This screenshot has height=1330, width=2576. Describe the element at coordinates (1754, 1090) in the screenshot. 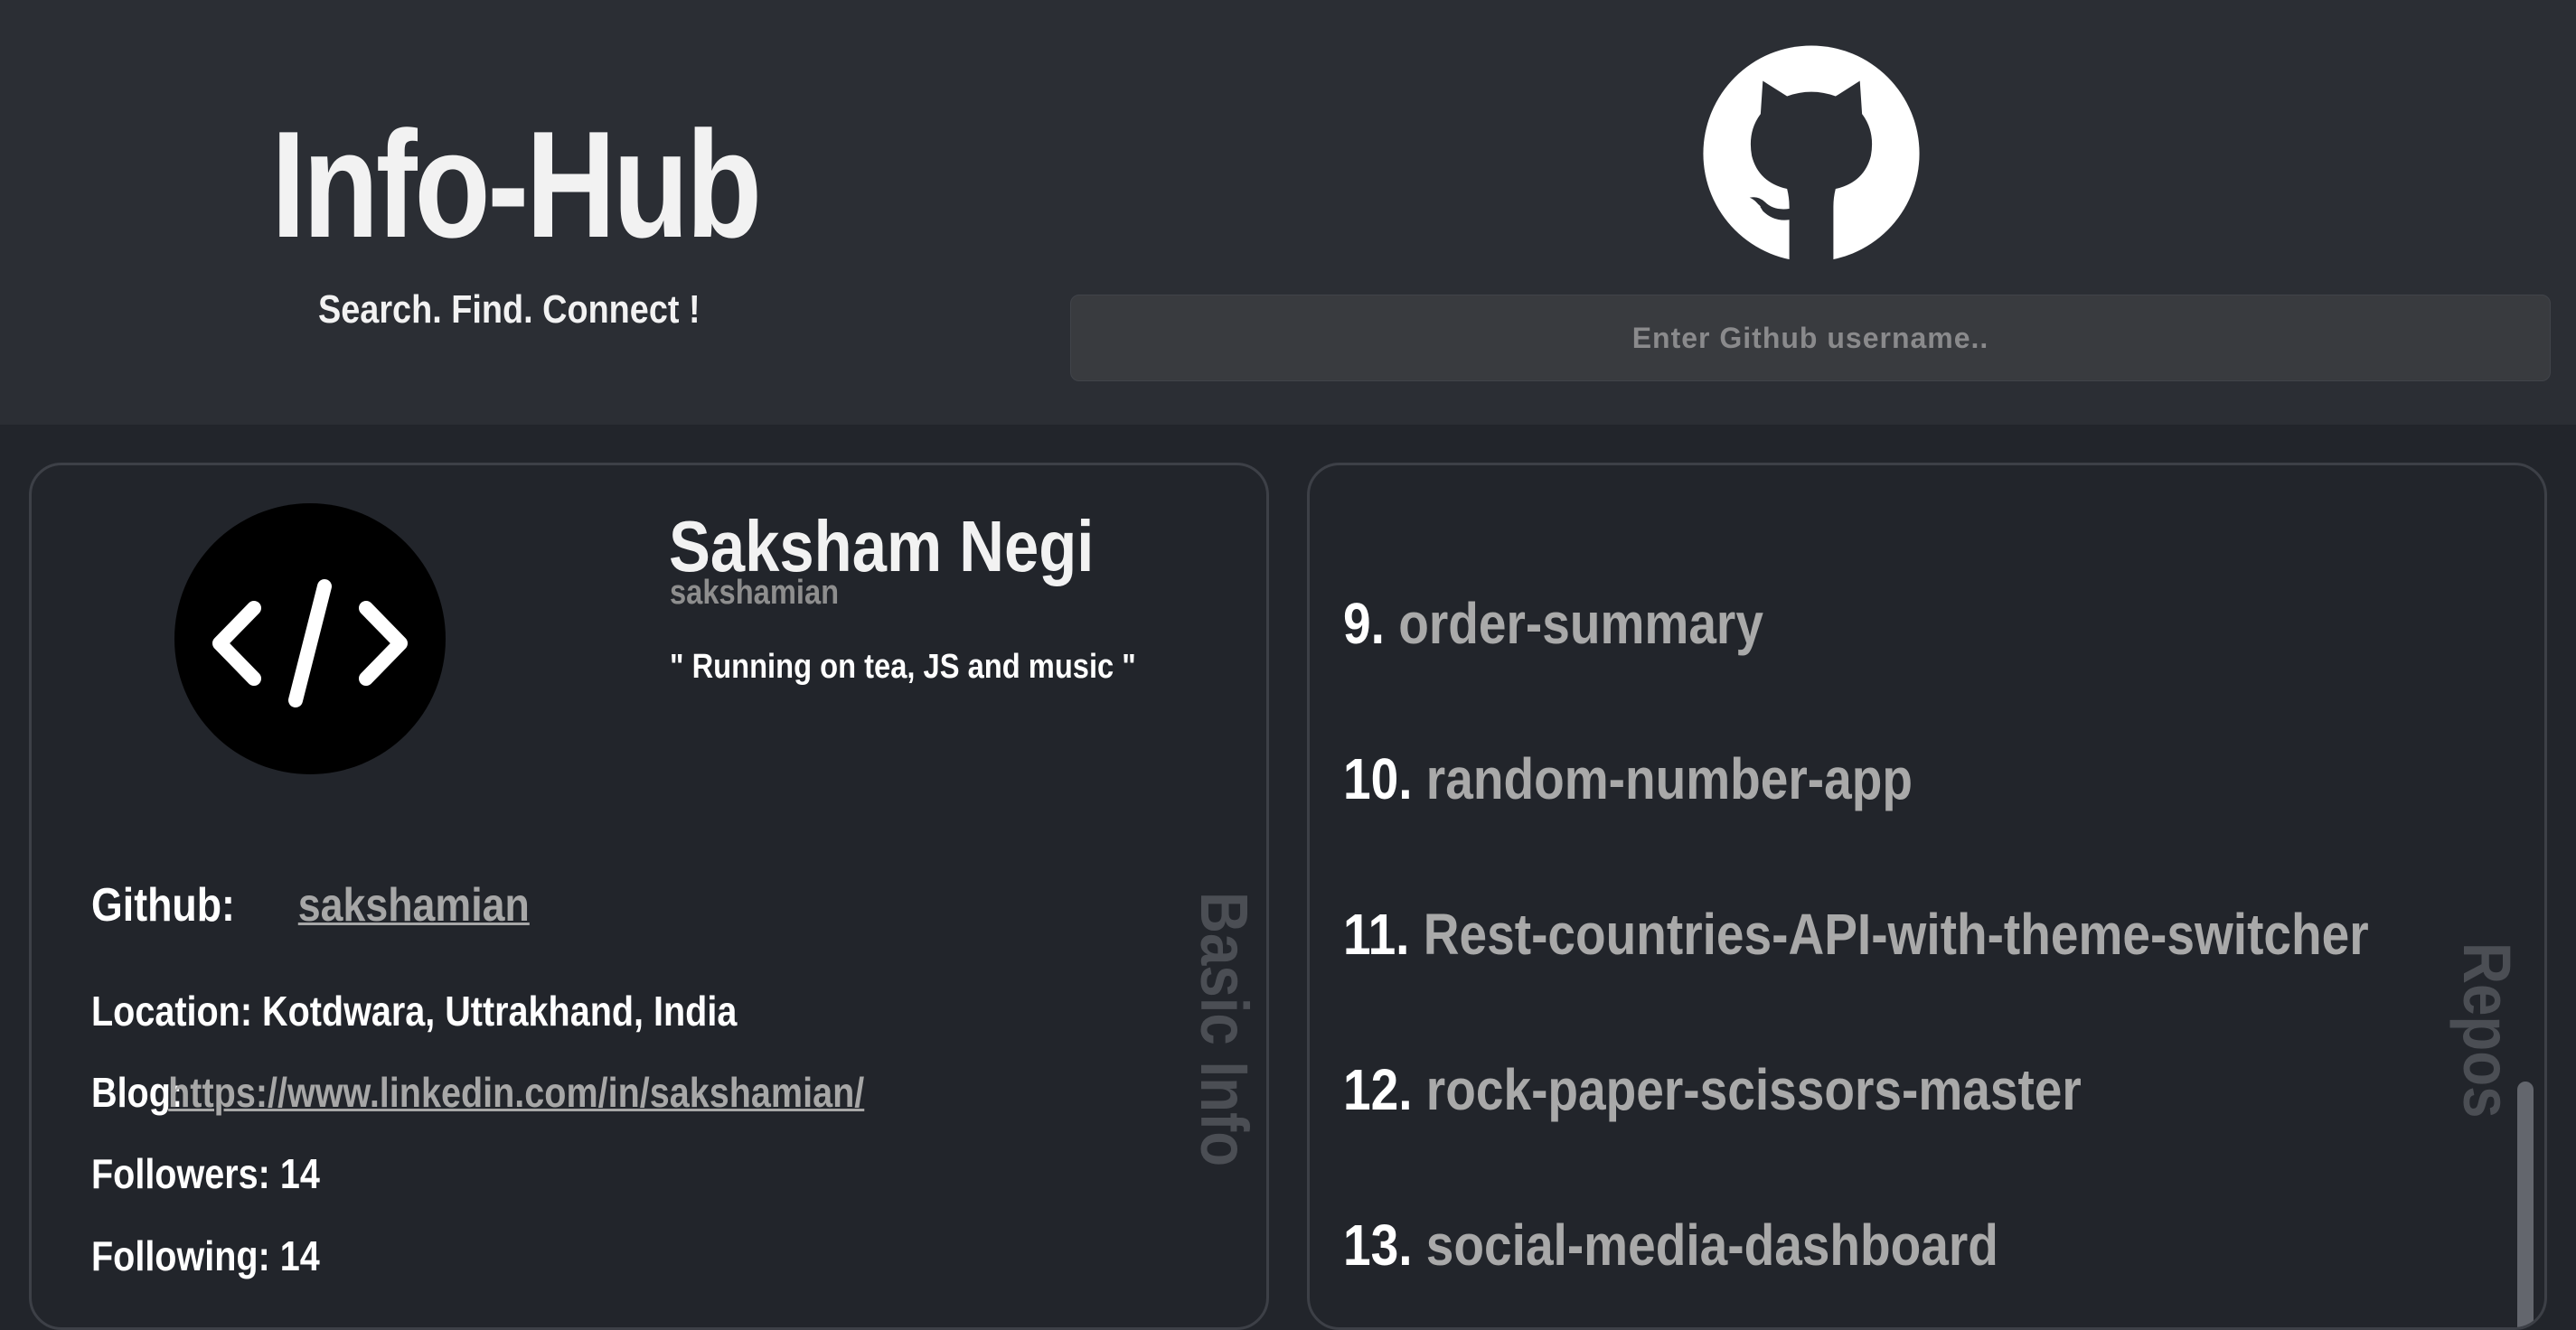

I see `repo-name-link: rock-paper-scissors-master` at that location.